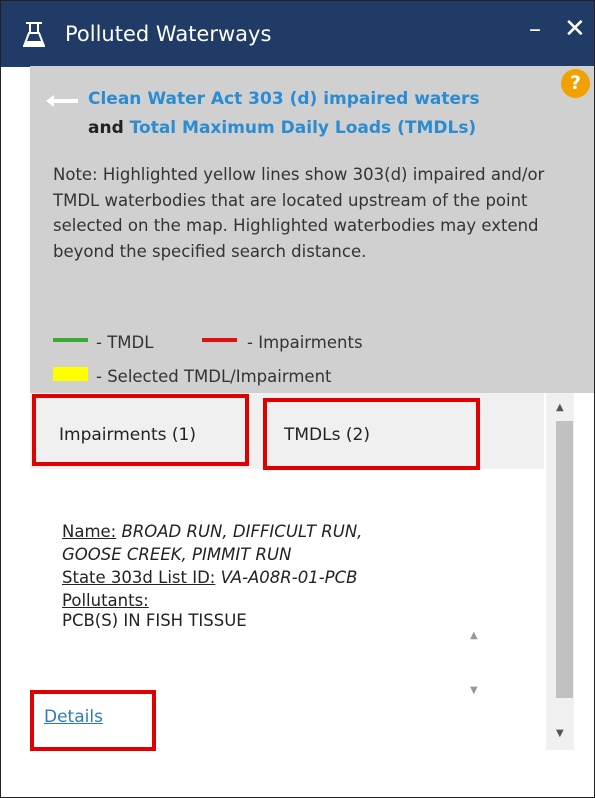 This screenshot has height=798, width=595. Describe the element at coordinates (93, 720) in the screenshot. I see `details-highlight` at that location.